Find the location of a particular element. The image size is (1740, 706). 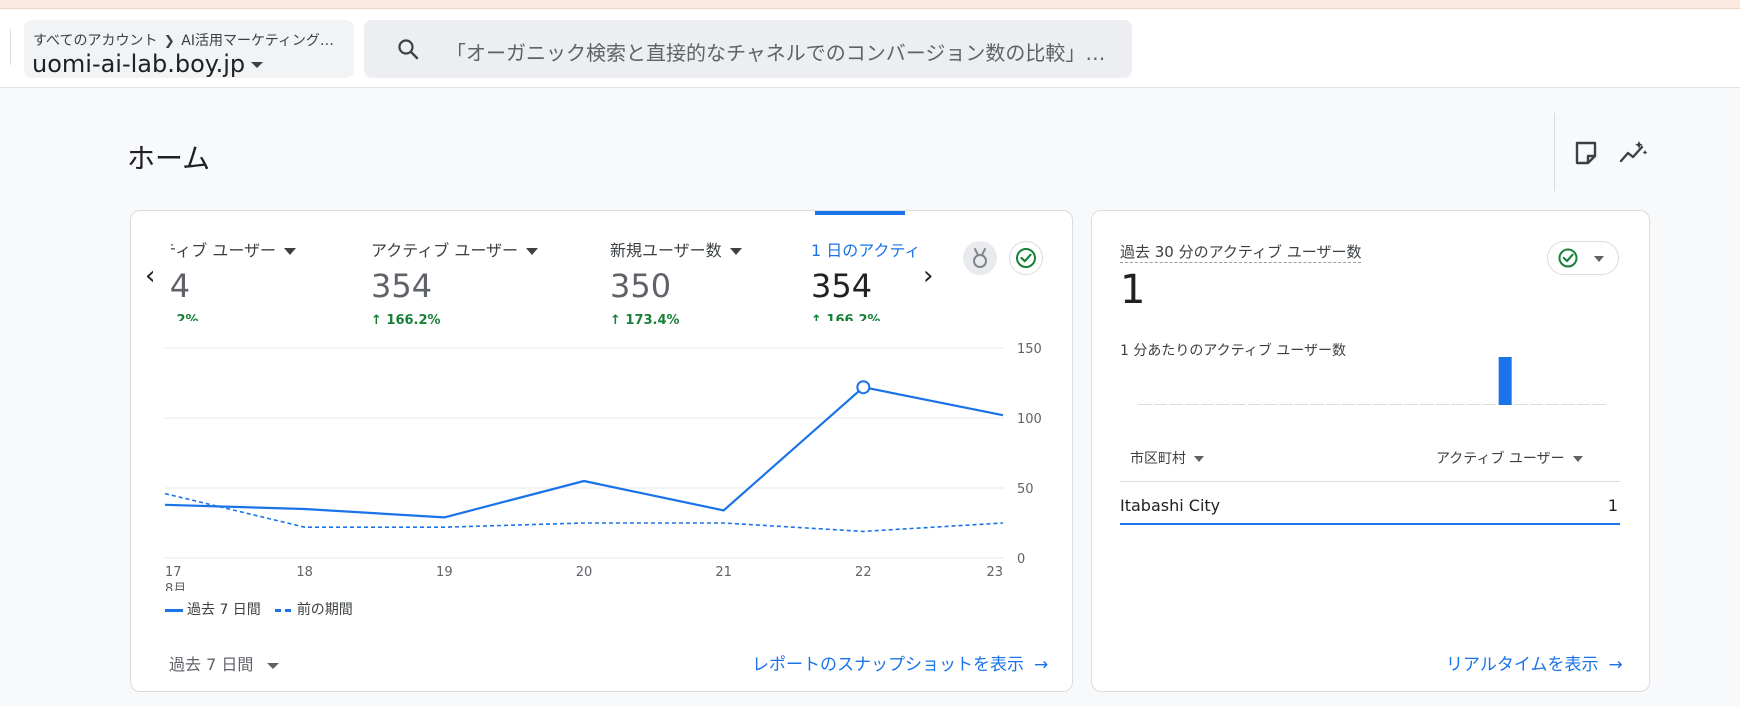

series-line-previous is located at coordinates (584, 512).